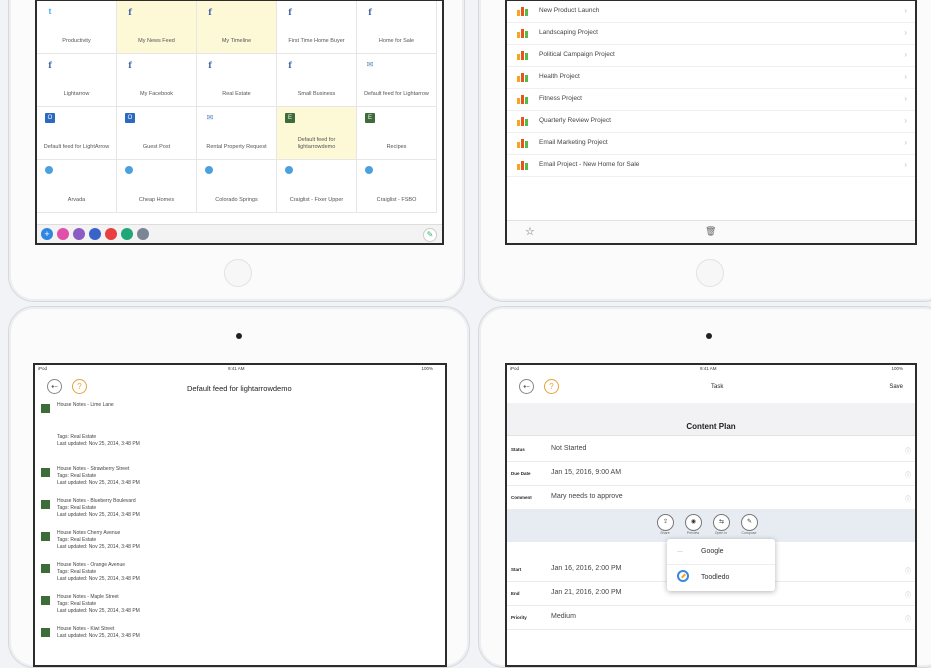 The image size is (931, 668). Describe the element at coordinates (711, 450) in the screenshot. I see `task-field-row: Status Not Started ⓘ` at that location.